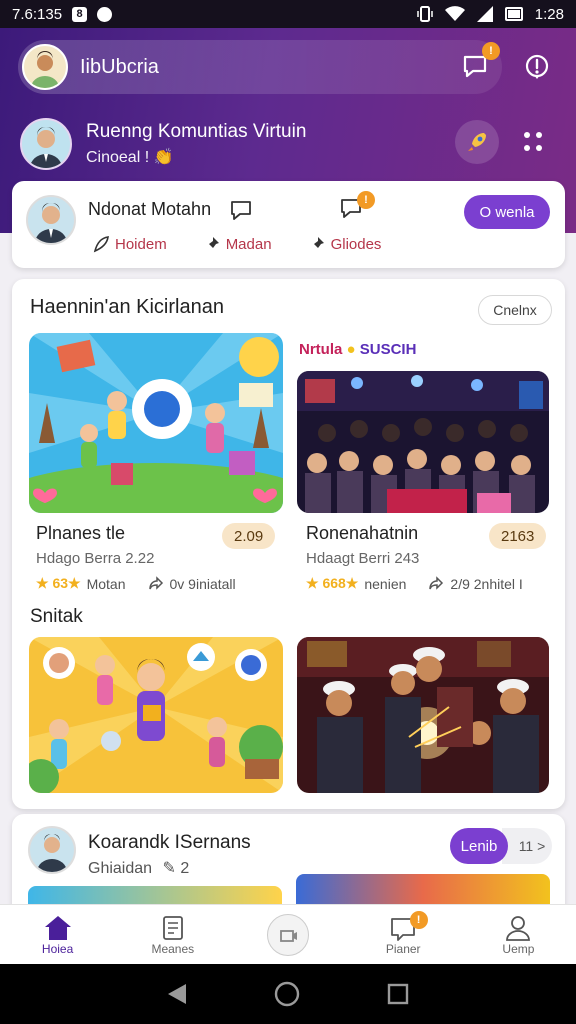  I want to click on post-stat-label: nenien, so click(385, 583).